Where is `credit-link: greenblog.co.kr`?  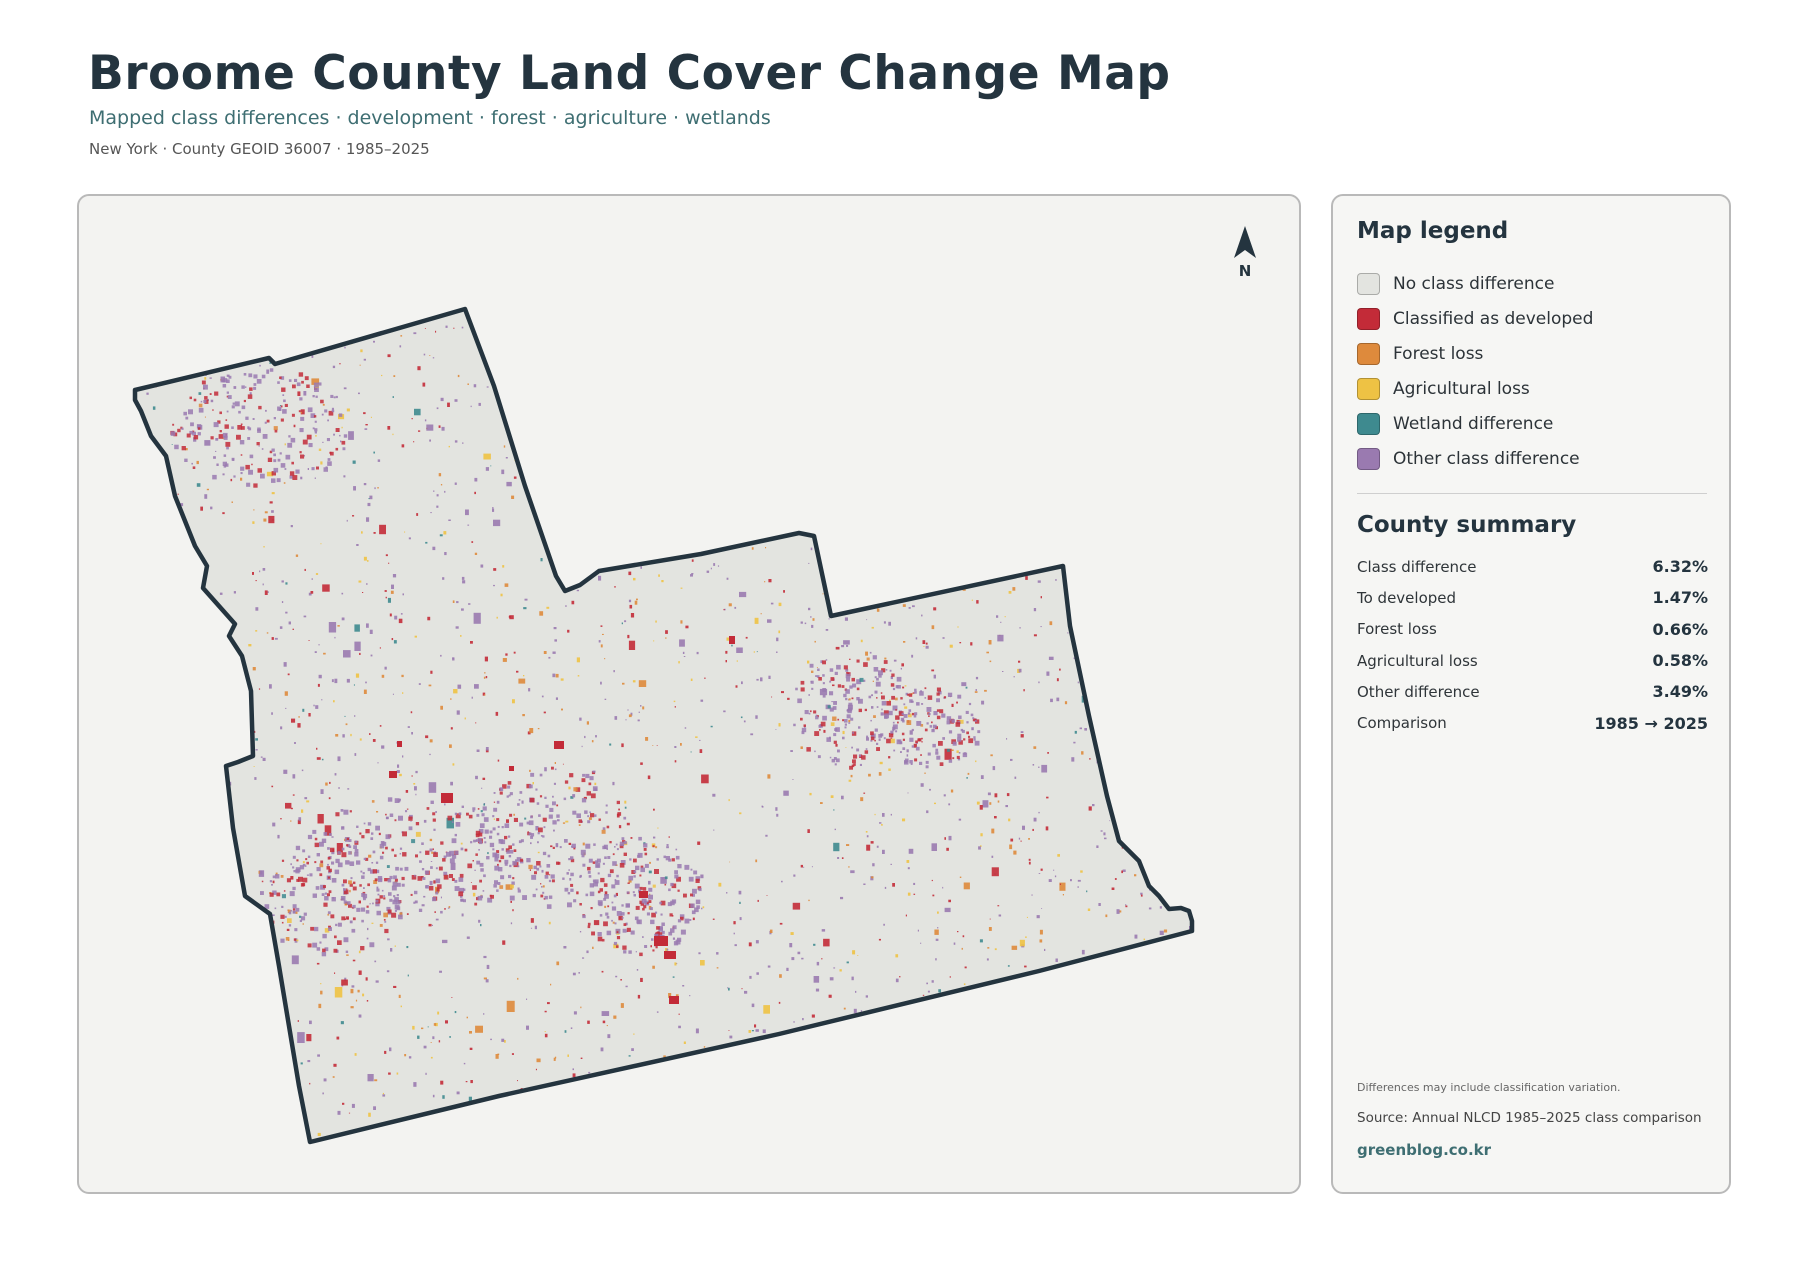
credit-link: greenblog.co.kr is located at coordinates (1424, 1150).